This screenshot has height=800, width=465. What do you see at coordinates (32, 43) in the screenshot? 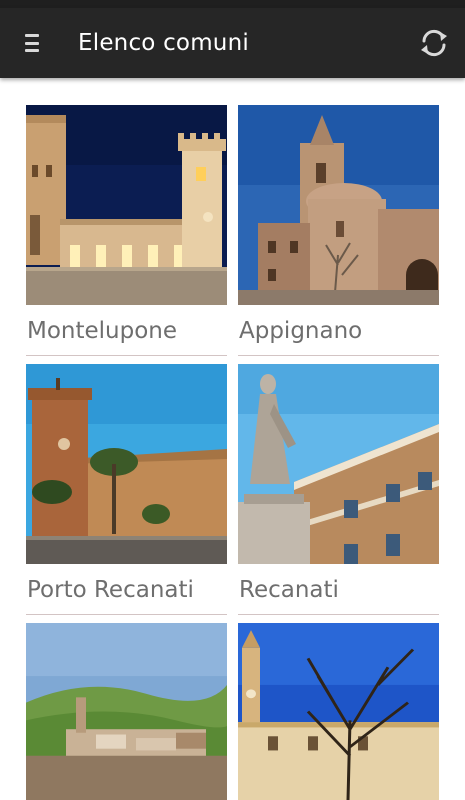
I see `hamburger-menu-icon` at bounding box center [32, 43].